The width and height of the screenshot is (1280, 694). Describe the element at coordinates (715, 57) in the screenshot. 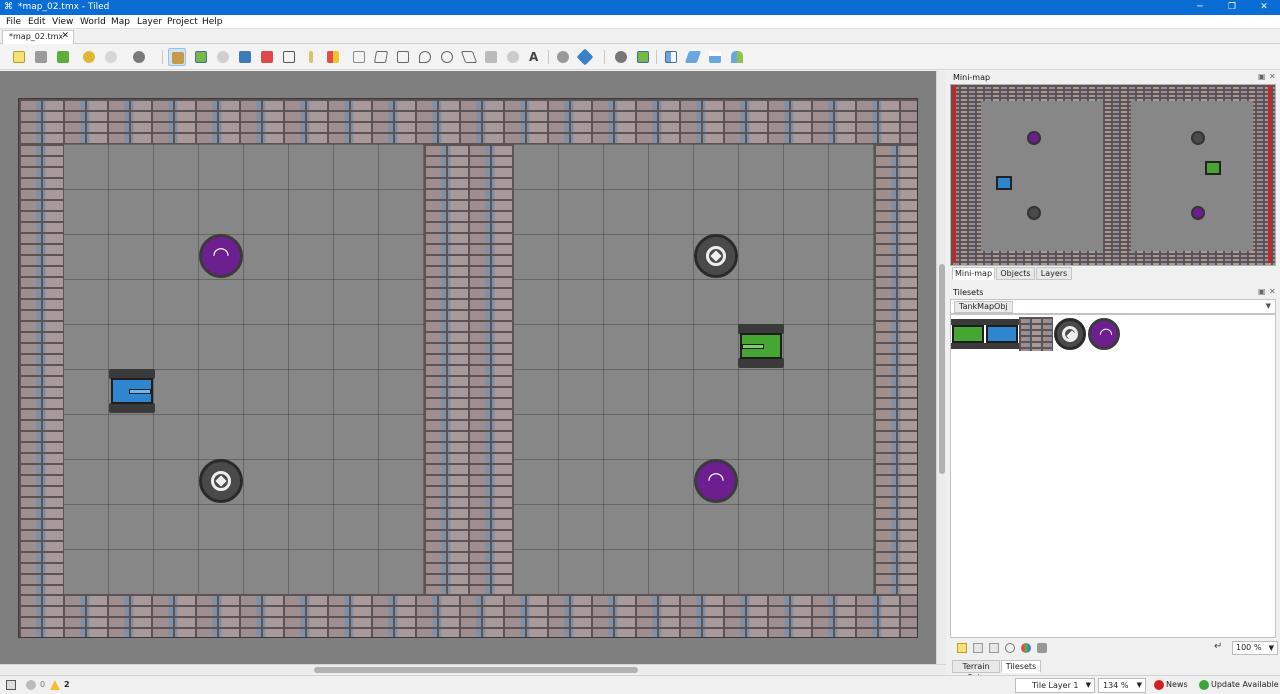

I see `rotate-icon` at that location.